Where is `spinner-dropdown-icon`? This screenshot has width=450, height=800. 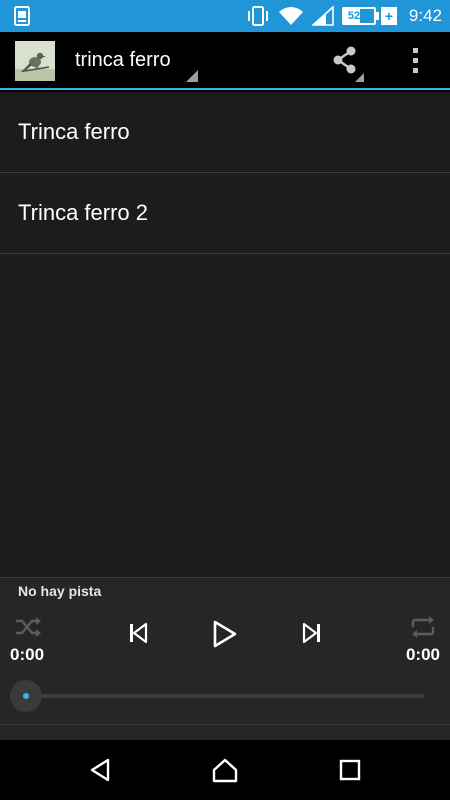 spinner-dropdown-icon is located at coordinates (192, 76).